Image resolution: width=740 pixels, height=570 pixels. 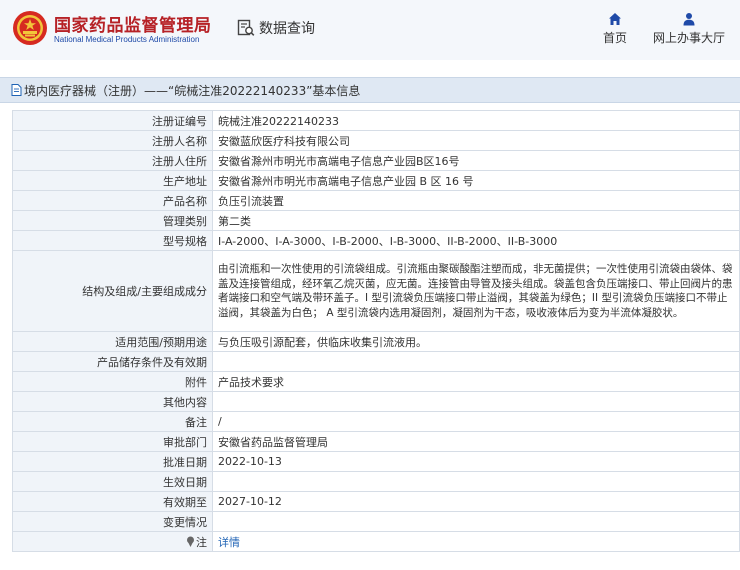 I want to click on table-row: 生效日期, so click(x=376, y=481).